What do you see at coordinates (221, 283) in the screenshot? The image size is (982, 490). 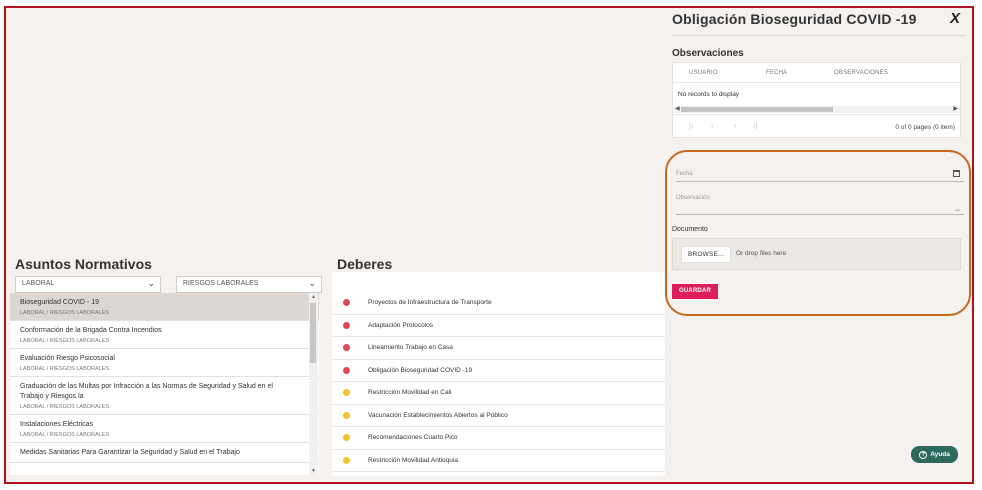 I see `subarea-select-value: RIESGOS LABORALES` at bounding box center [221, 283].